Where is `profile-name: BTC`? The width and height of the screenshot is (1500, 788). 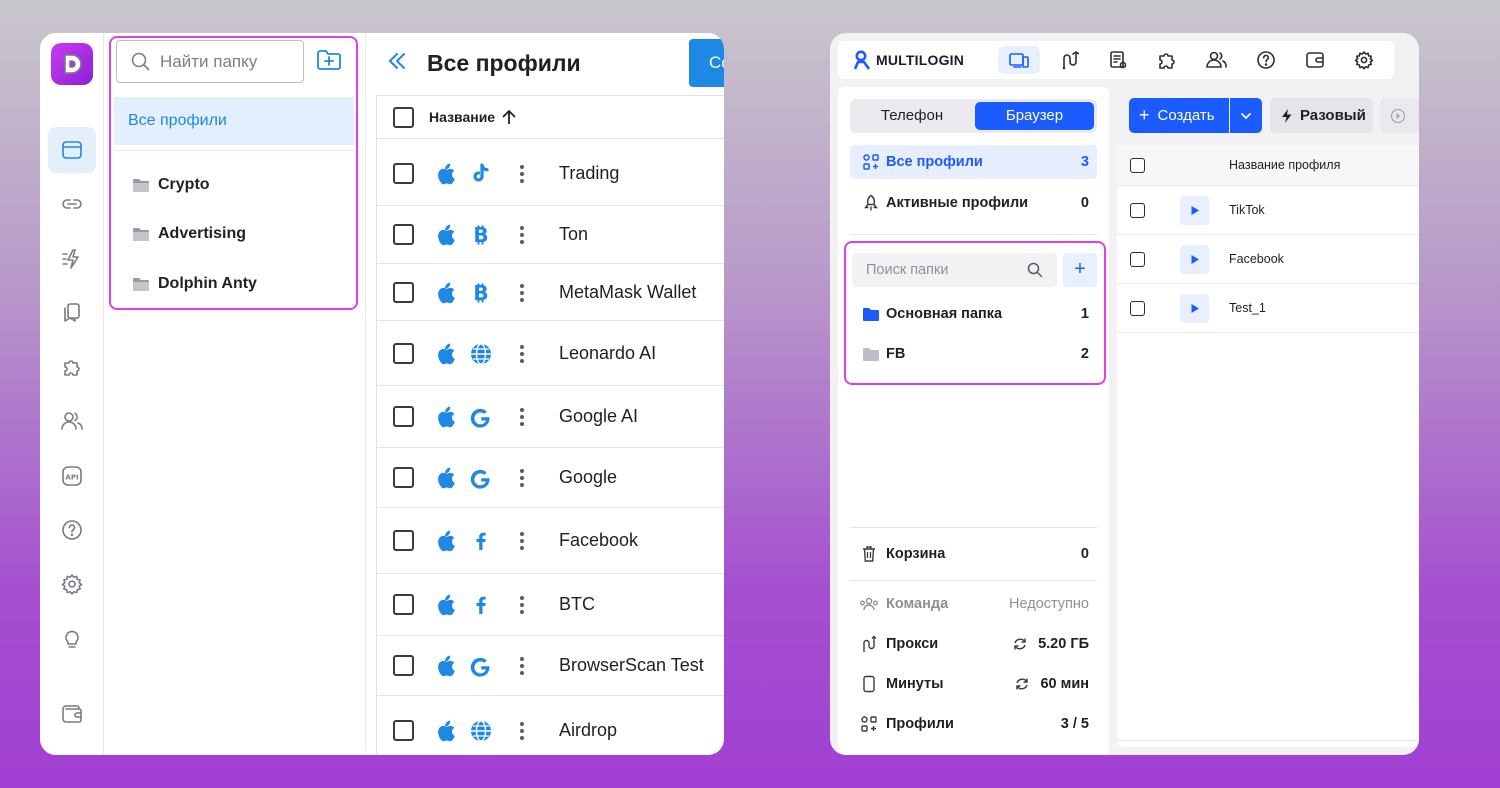
profile-name: BTC is located at coordinates (577, 604).